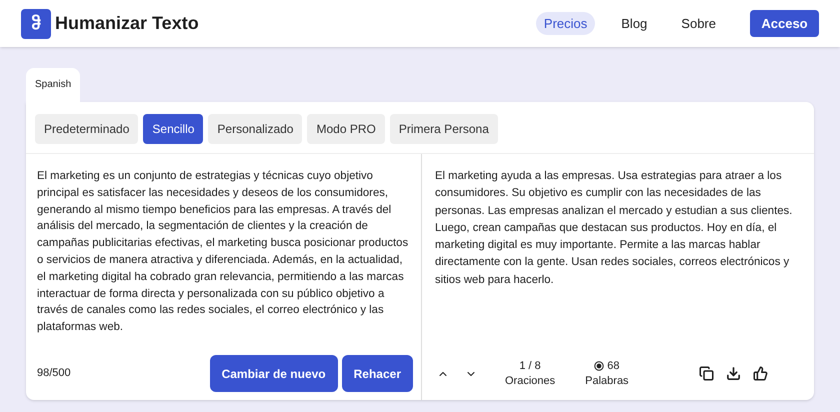  Describe the element at coordinates (530, 366) in the screenshot. I see `sentence-count: 1 / 8` at that location.